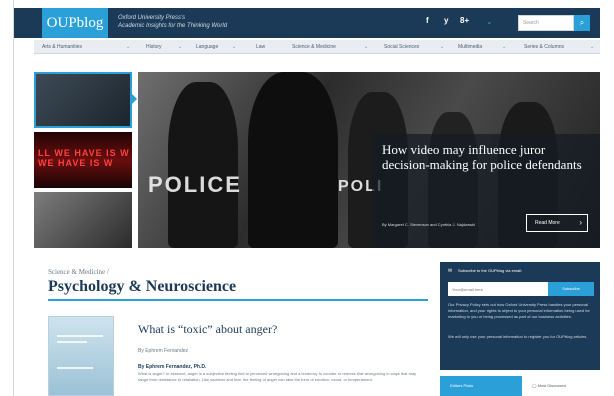 Image resolution: width=614 pixels, height=396 pixels. Describe the element at coordinates (582, 23) in the screenshot. I see `search-icon: ⌕` at that location.